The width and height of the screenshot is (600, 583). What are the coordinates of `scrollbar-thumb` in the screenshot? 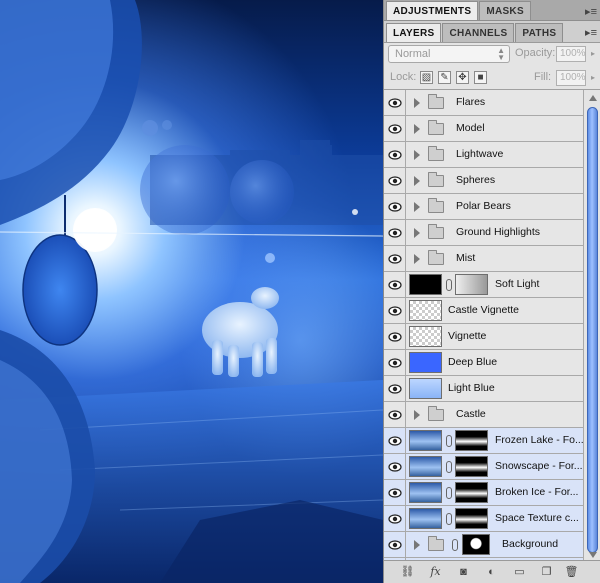 It's located at (592, 330).